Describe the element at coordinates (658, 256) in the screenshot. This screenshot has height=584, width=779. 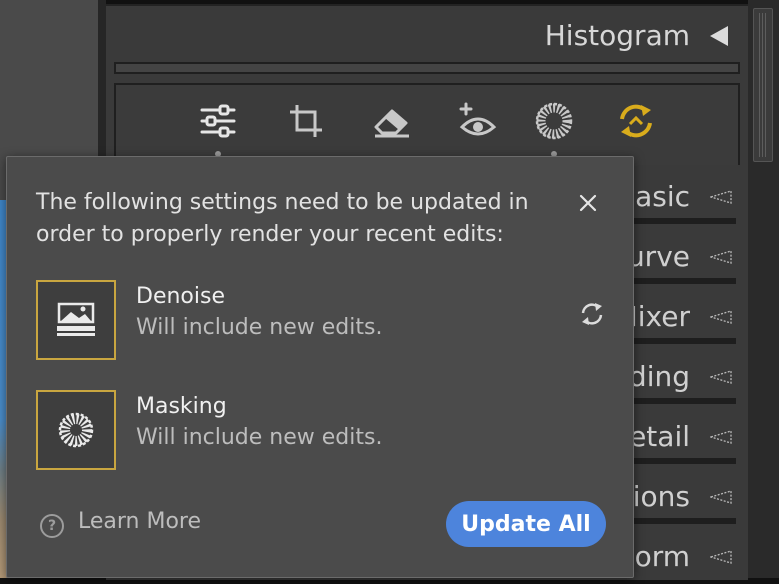
I see `section-label: urve` at that location.